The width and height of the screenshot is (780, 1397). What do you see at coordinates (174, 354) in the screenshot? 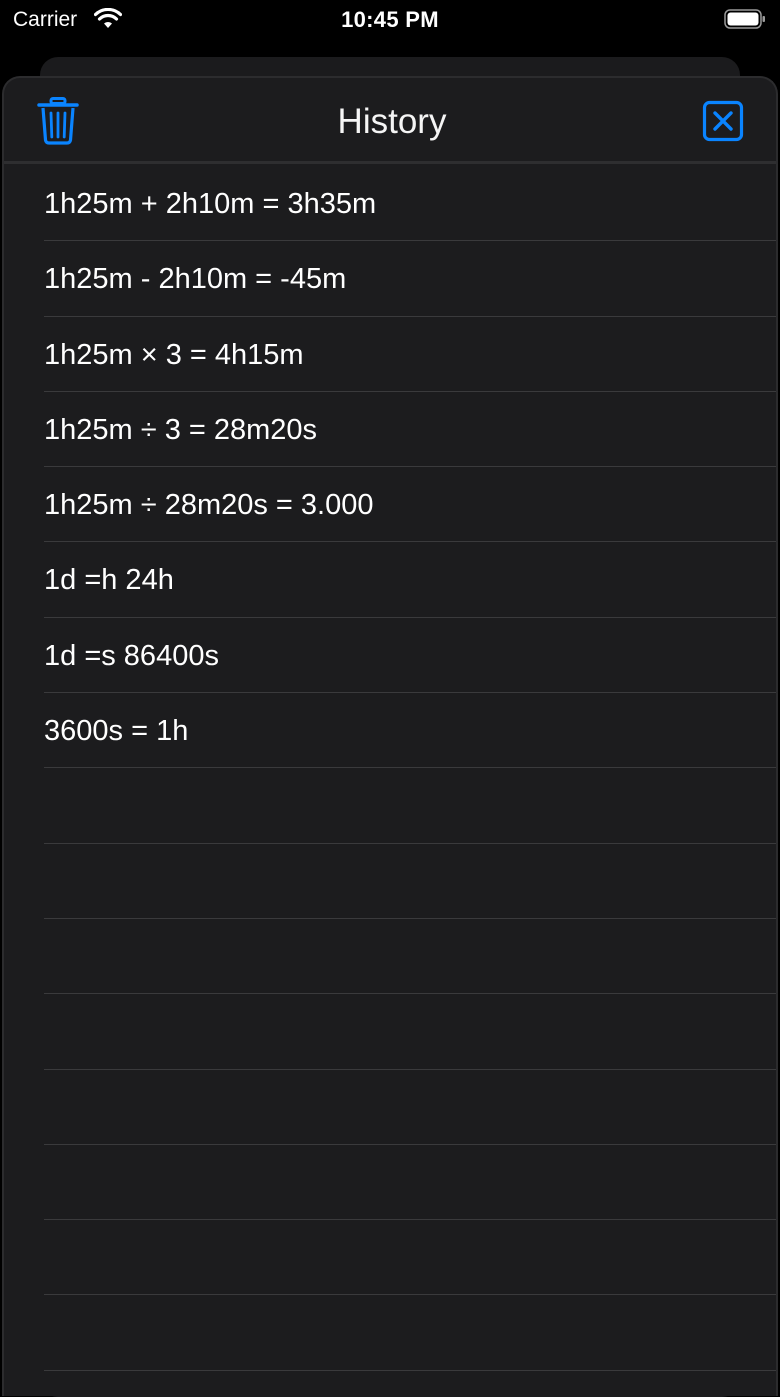
I see `history-entry: 1h25m × 3 = 4h15m` at bounding box center [174, 354].